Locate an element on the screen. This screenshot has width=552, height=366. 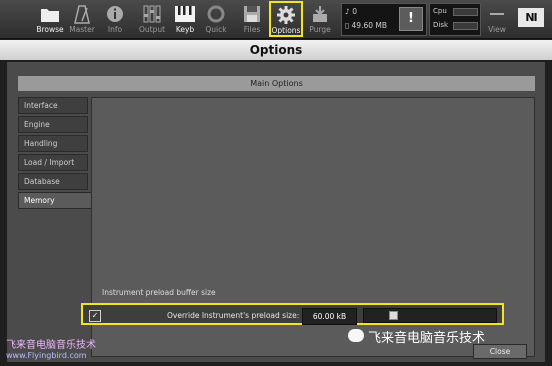
keyboard-button: Keyb is located at coordinates (185, 19).